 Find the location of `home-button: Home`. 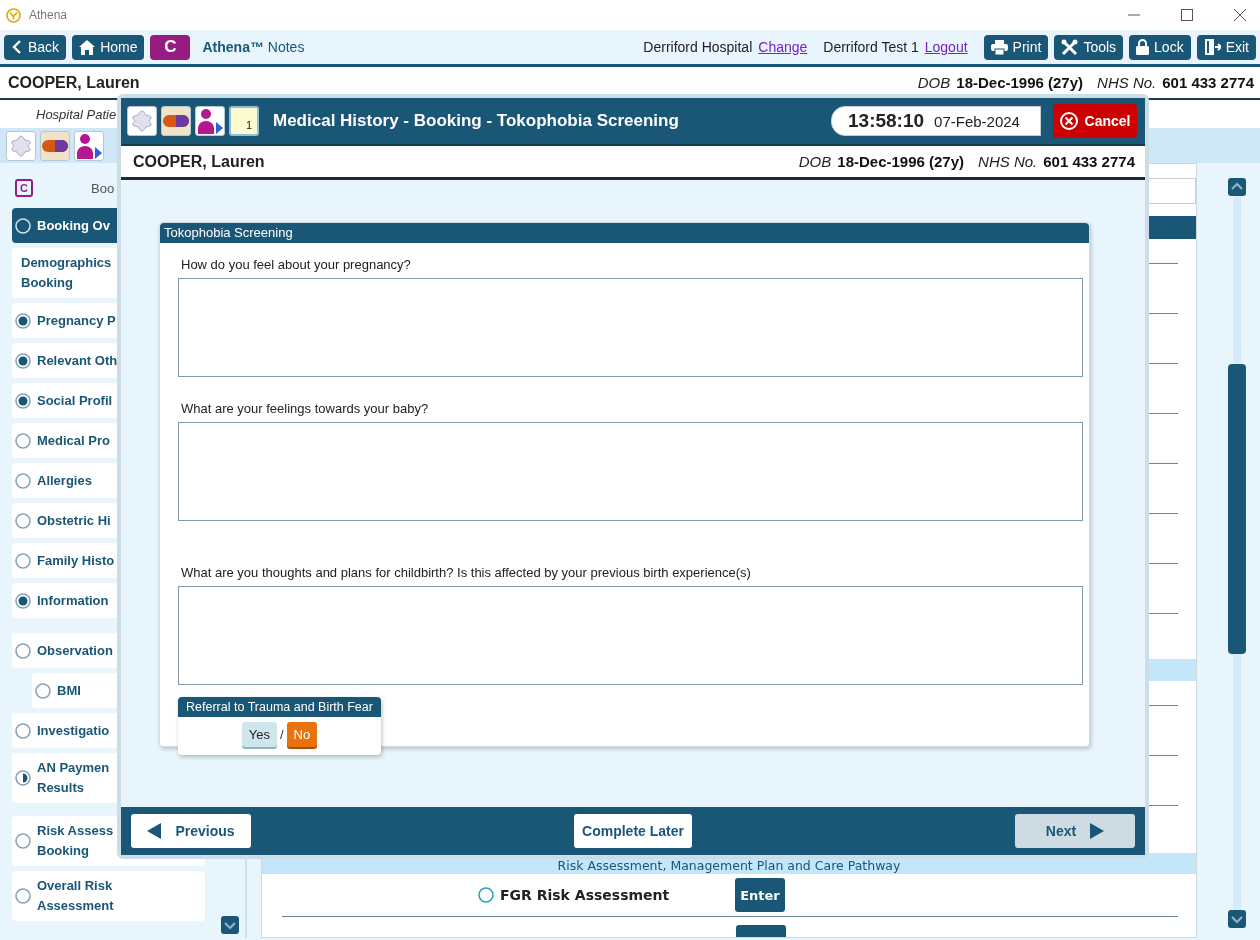

home-button: Home is located at coordinates (108, 47).